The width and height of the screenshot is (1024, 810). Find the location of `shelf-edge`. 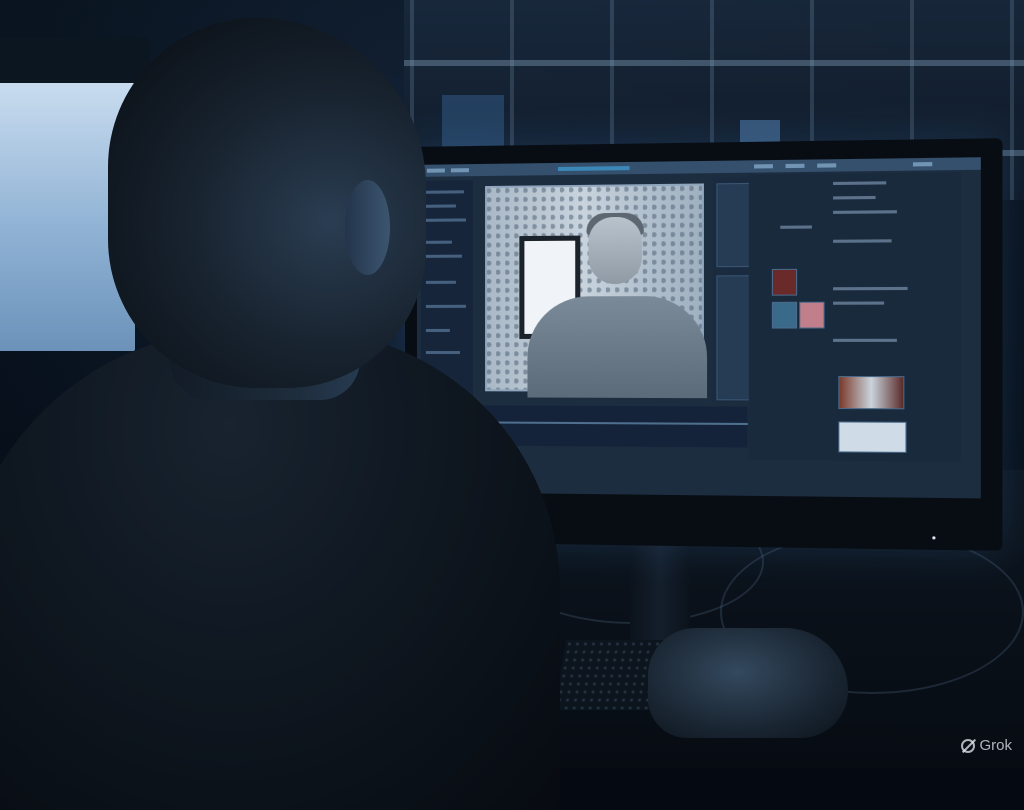

shelf-edge is located at coordinates (714, 63).